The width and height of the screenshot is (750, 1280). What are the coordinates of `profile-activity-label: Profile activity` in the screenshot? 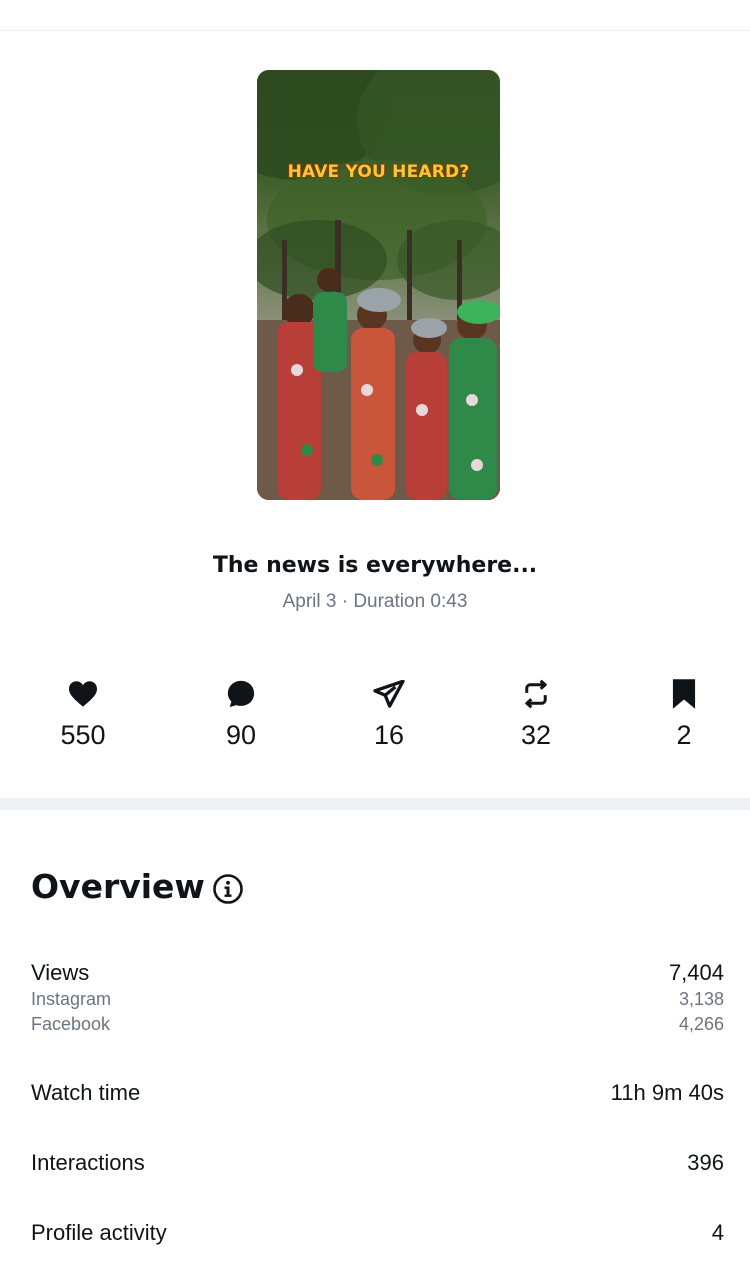 It's located at (99, 1232).